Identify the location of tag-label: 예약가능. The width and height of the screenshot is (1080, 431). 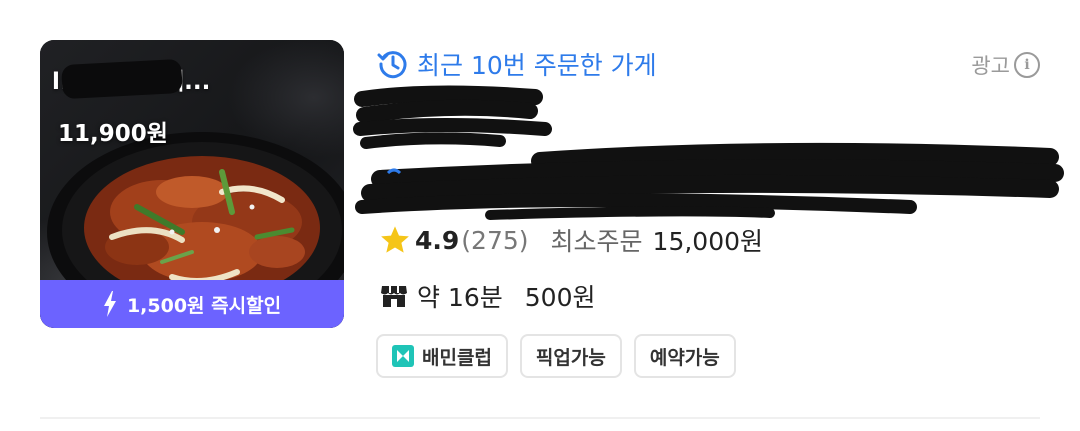
(684, 357).